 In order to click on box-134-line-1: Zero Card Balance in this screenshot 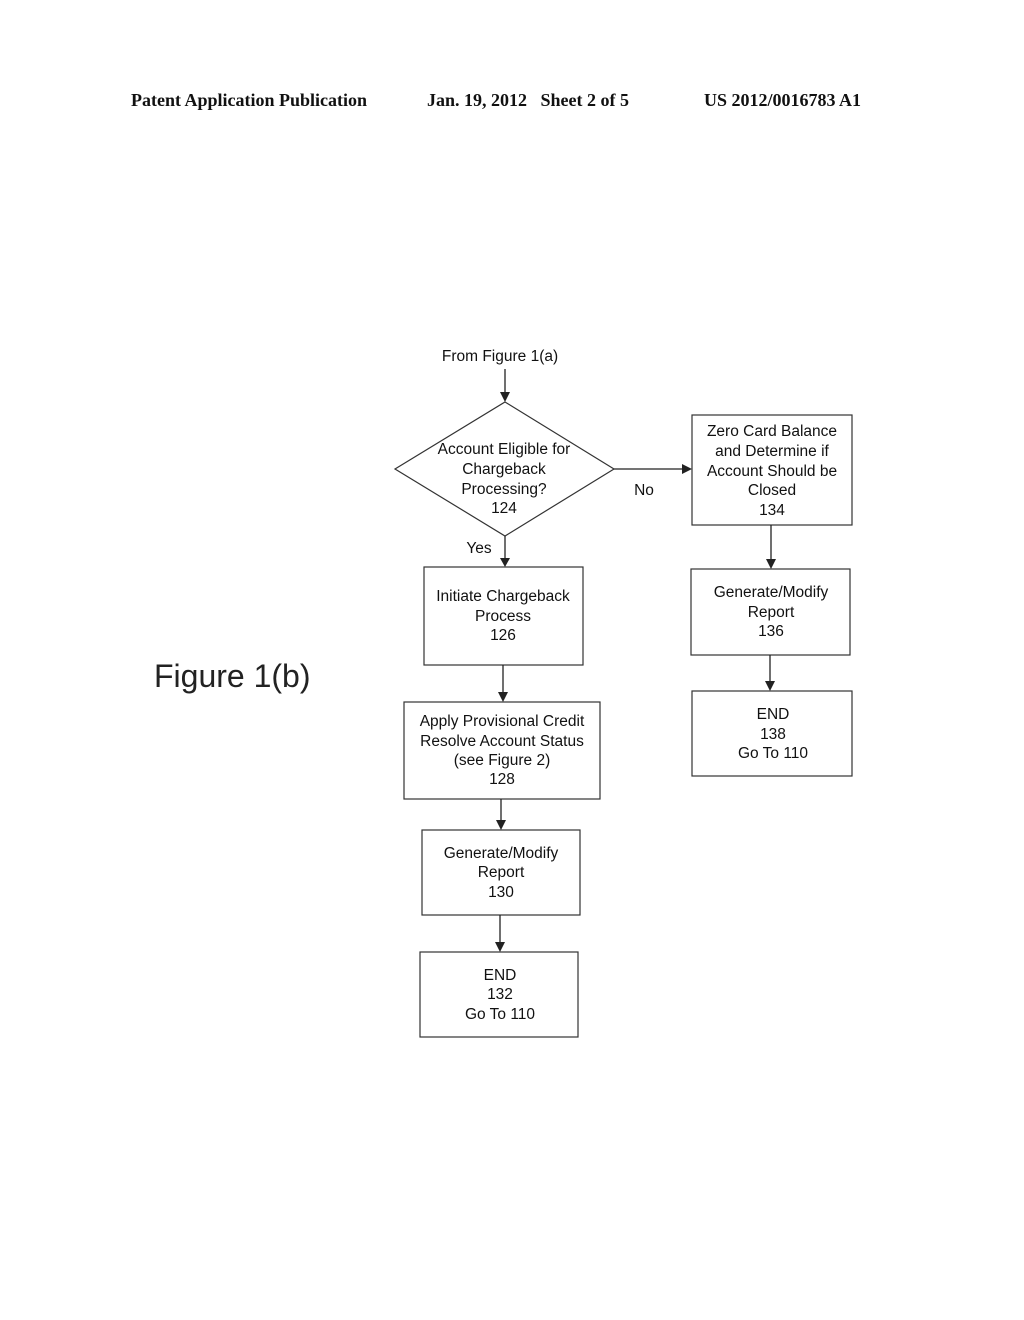, I will do `click(772, 431)`.